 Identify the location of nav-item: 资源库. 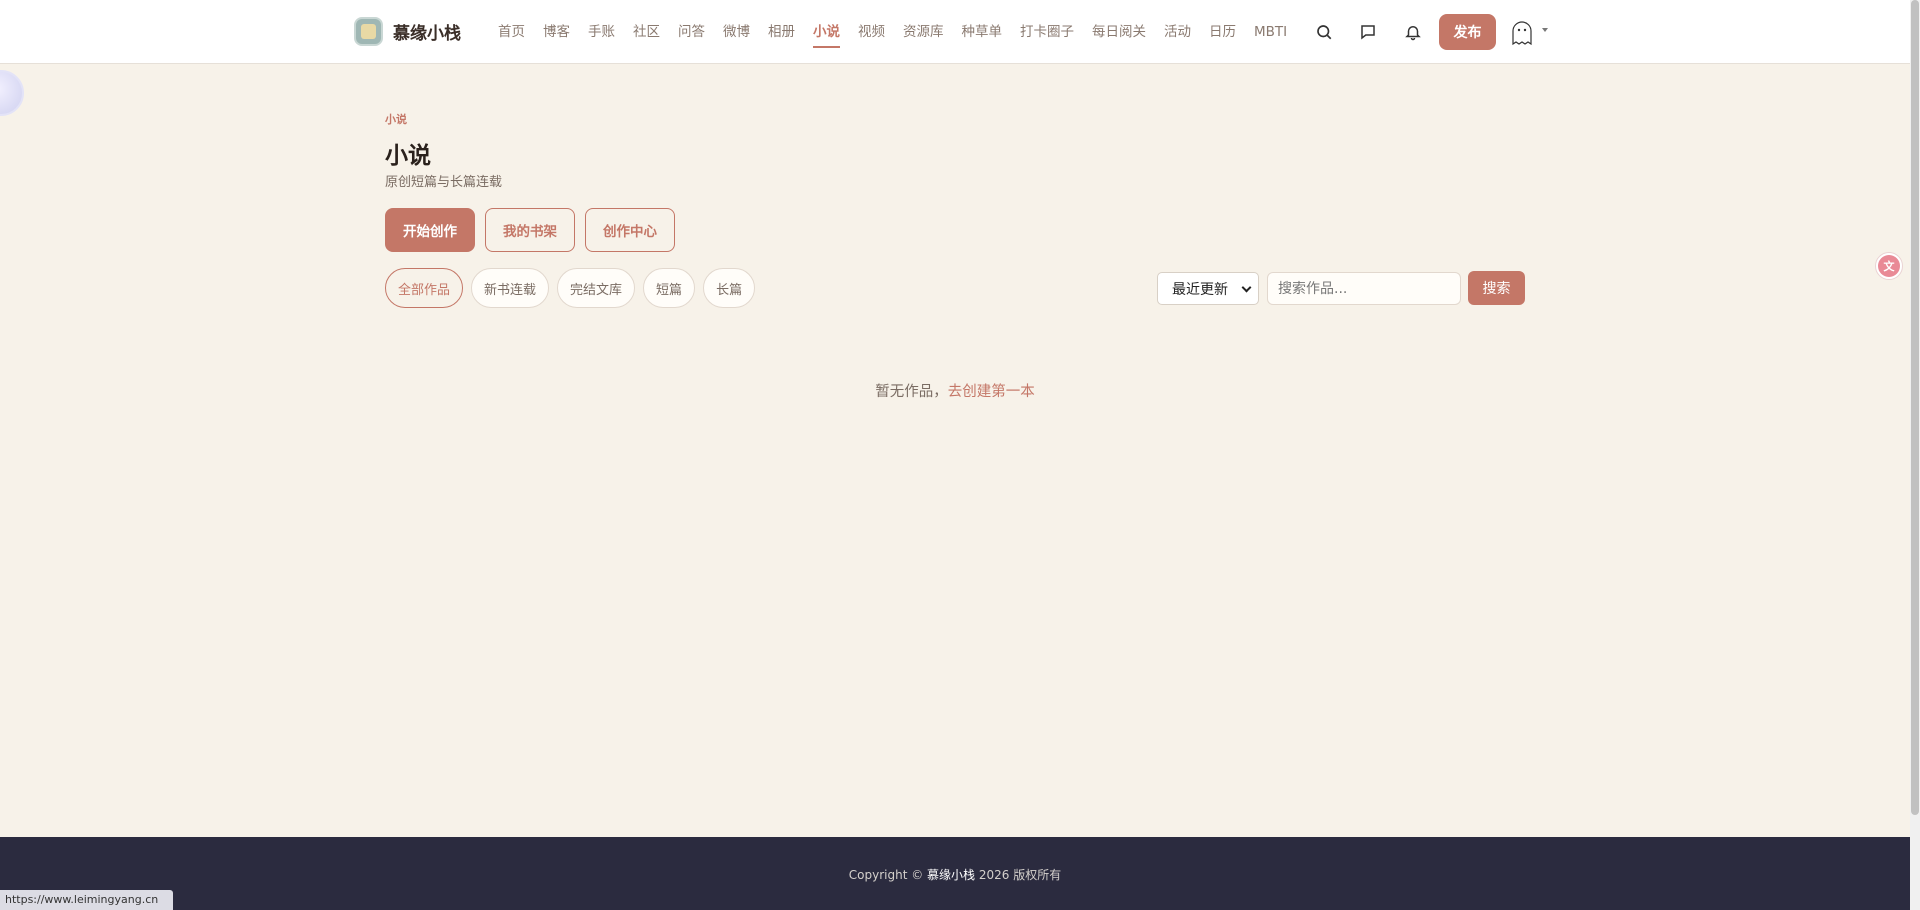
(923, 32).